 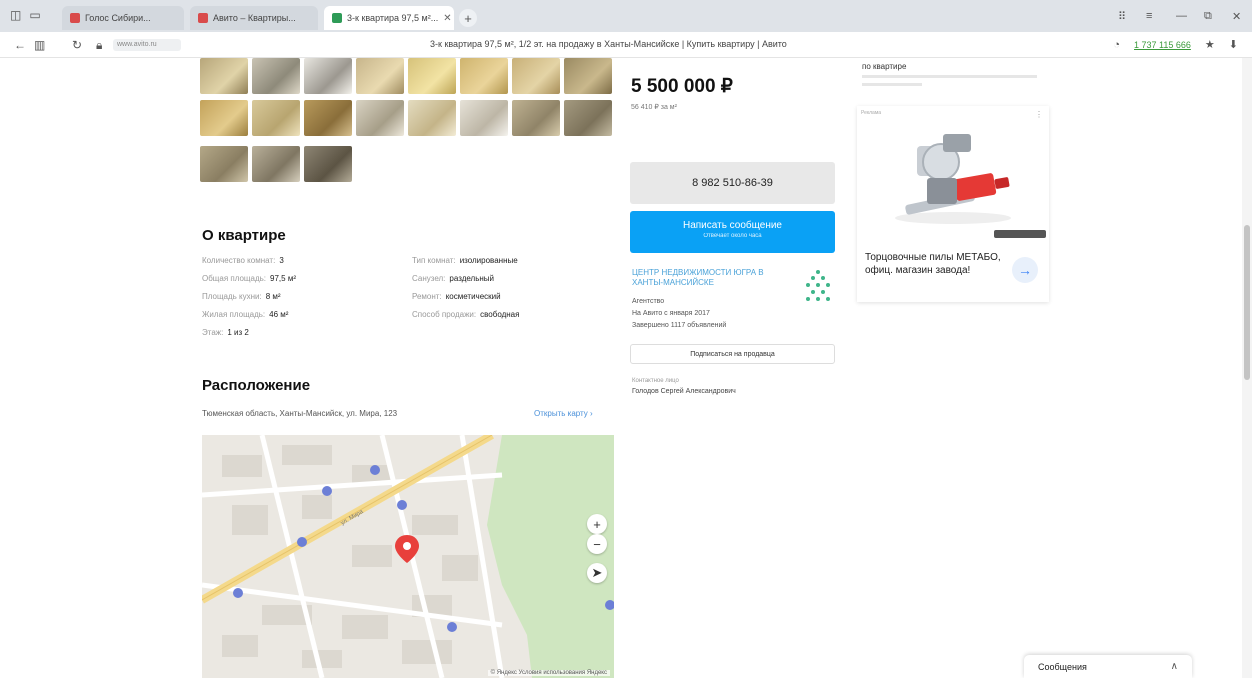 I want to click on contact-person-label: Контактное лицо, so click(x=655, y=381).